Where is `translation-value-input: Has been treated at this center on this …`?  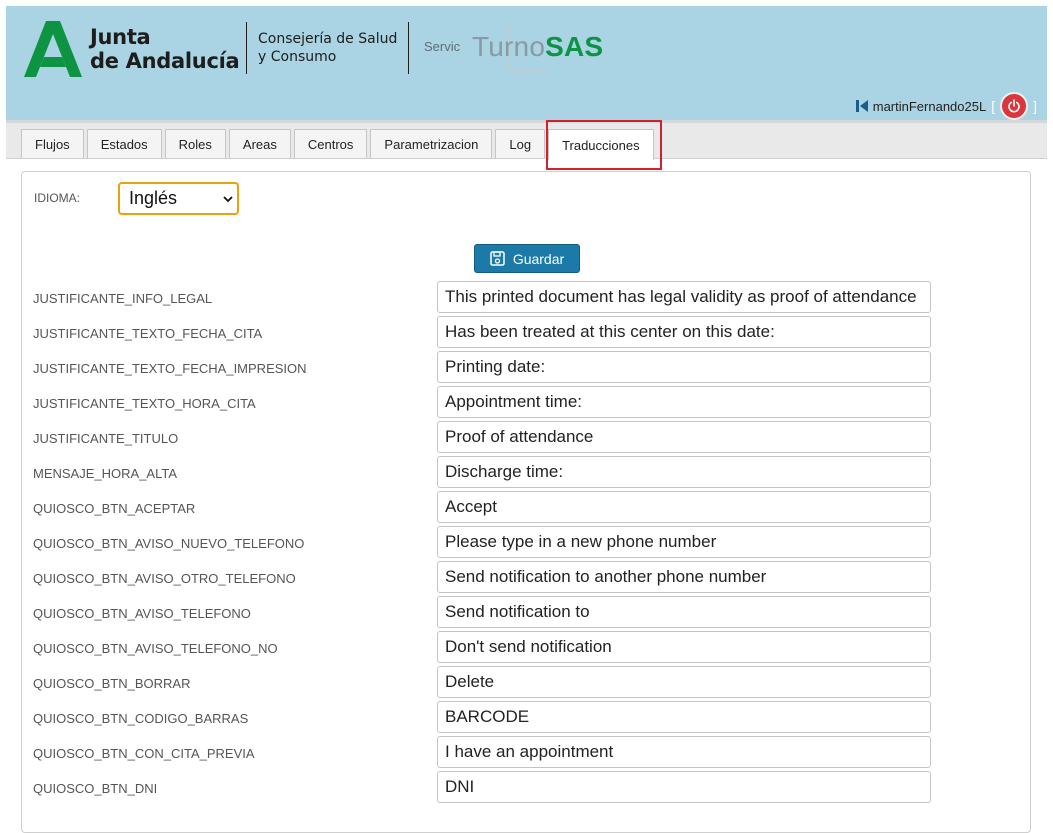
translation-value-input: Has been treated at this center on this … is located at coordinates (684, 332).